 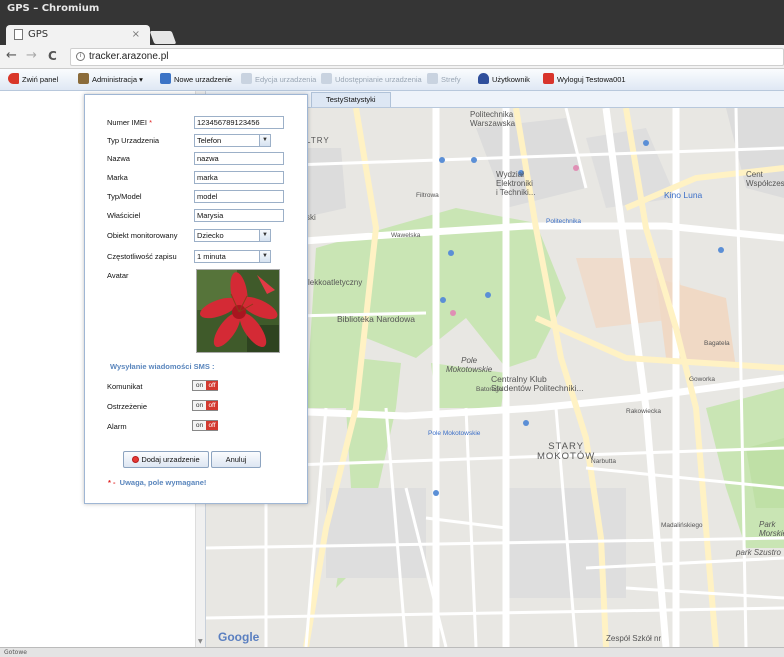 What do you see at coordinates (118, 158) in the screenshot?
I see `name-label: Nazwa` at bounding box center [118, 158].